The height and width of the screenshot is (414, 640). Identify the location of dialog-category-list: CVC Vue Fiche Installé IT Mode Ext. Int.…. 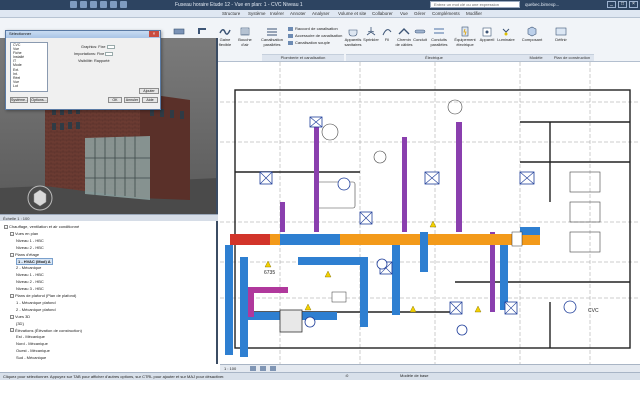
(29, 67).